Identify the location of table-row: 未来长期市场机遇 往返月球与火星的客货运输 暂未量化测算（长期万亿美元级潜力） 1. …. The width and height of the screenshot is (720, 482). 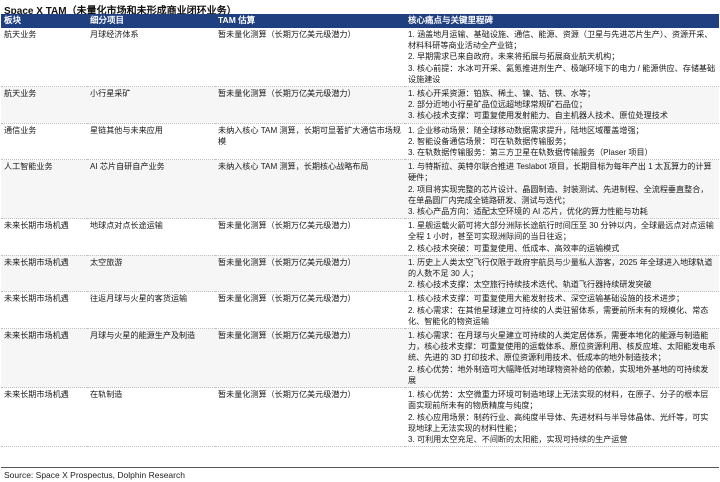
(360, 310).